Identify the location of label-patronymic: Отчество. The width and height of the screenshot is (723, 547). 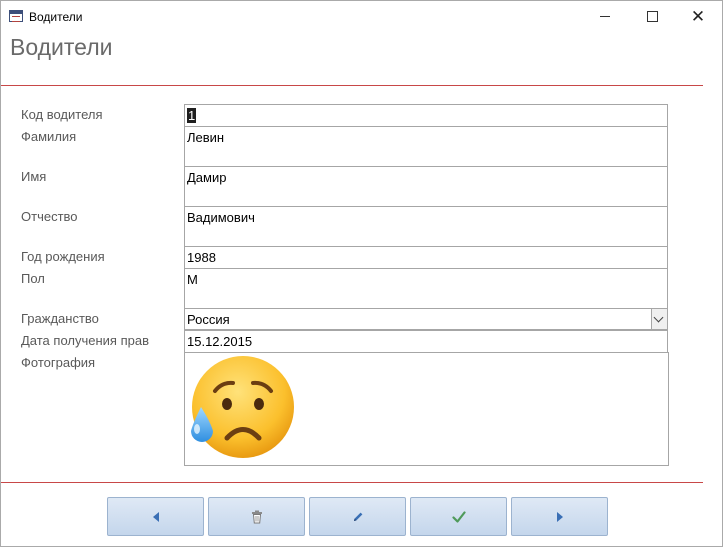
(49, 216).